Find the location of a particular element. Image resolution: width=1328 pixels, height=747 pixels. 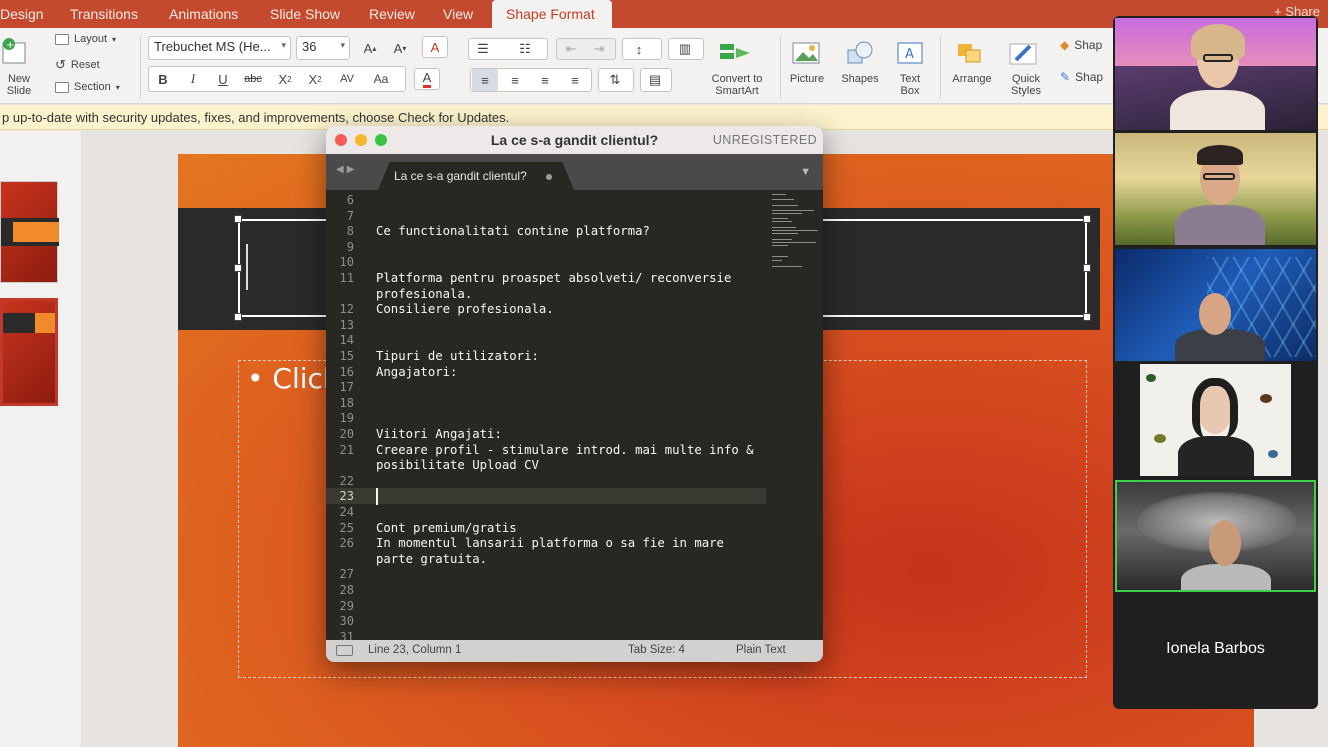

layout-button: Layout ▾ is located at coordinates (85, 39).